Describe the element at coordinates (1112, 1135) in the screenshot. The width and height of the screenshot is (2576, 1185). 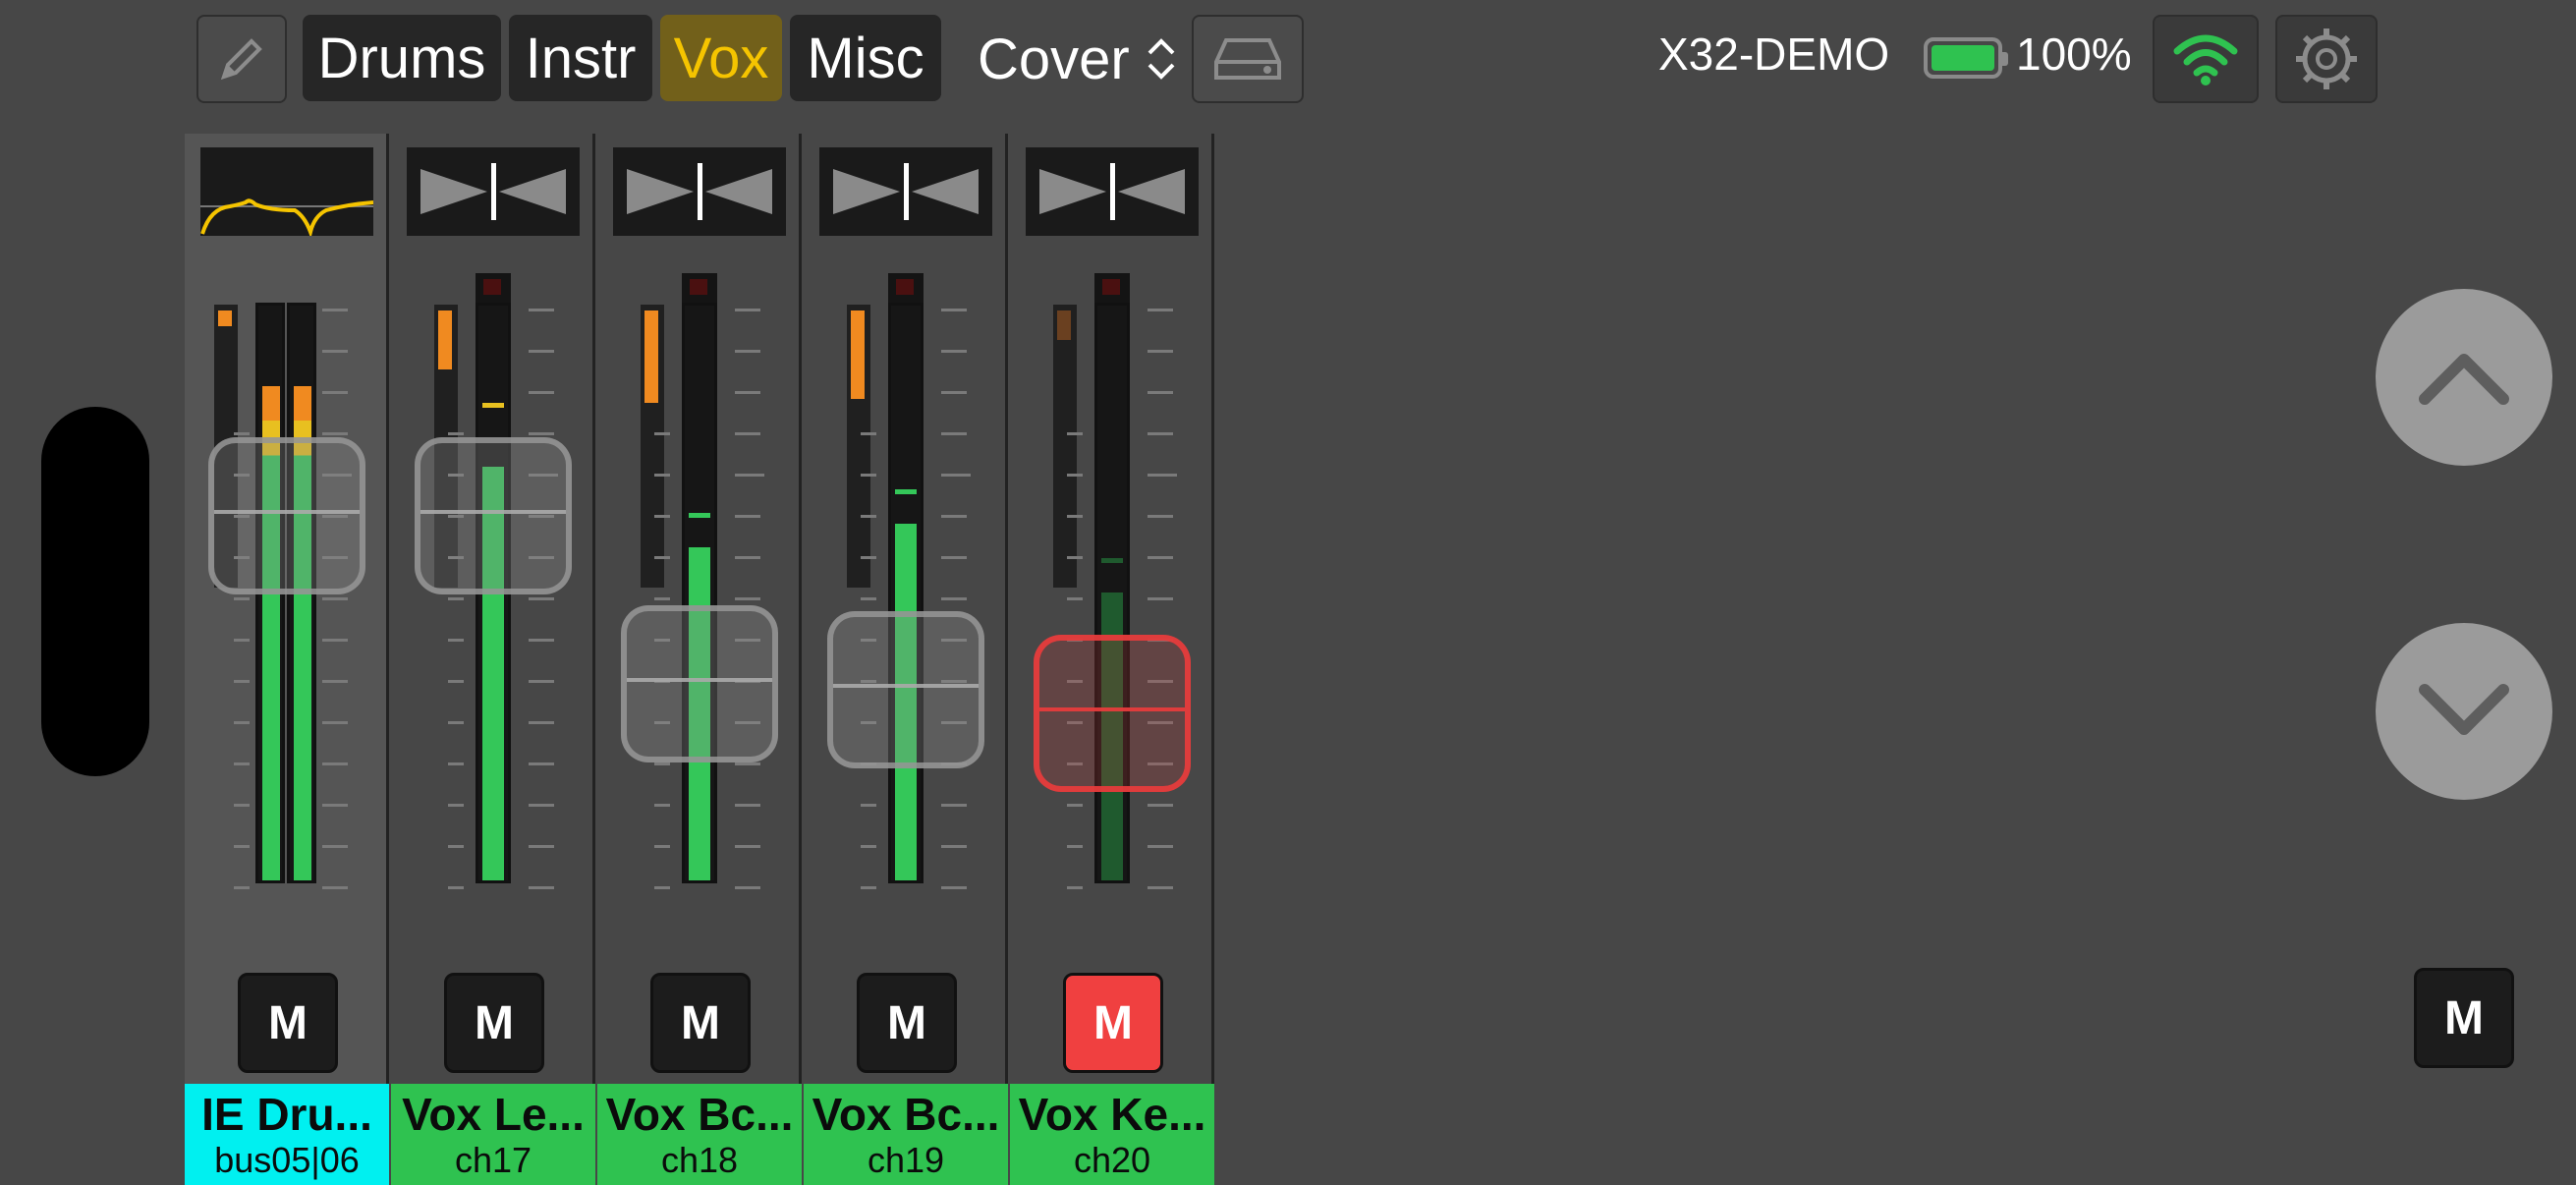
I see `channel-name-label: Vox Ke... ch20` at that location.